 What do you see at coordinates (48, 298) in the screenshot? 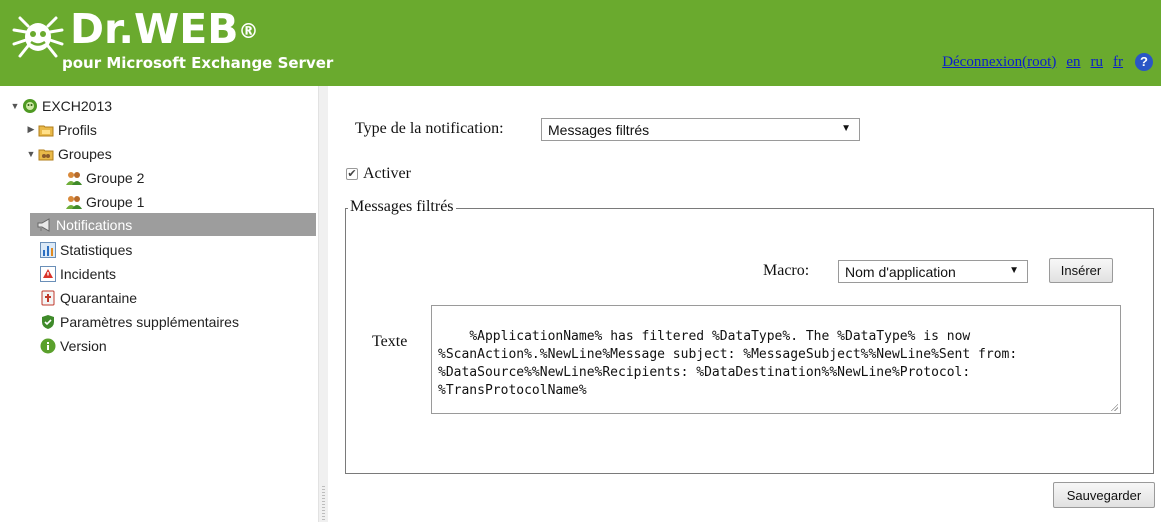
I see `quarantine-icon` at bounding box center [48, 298].